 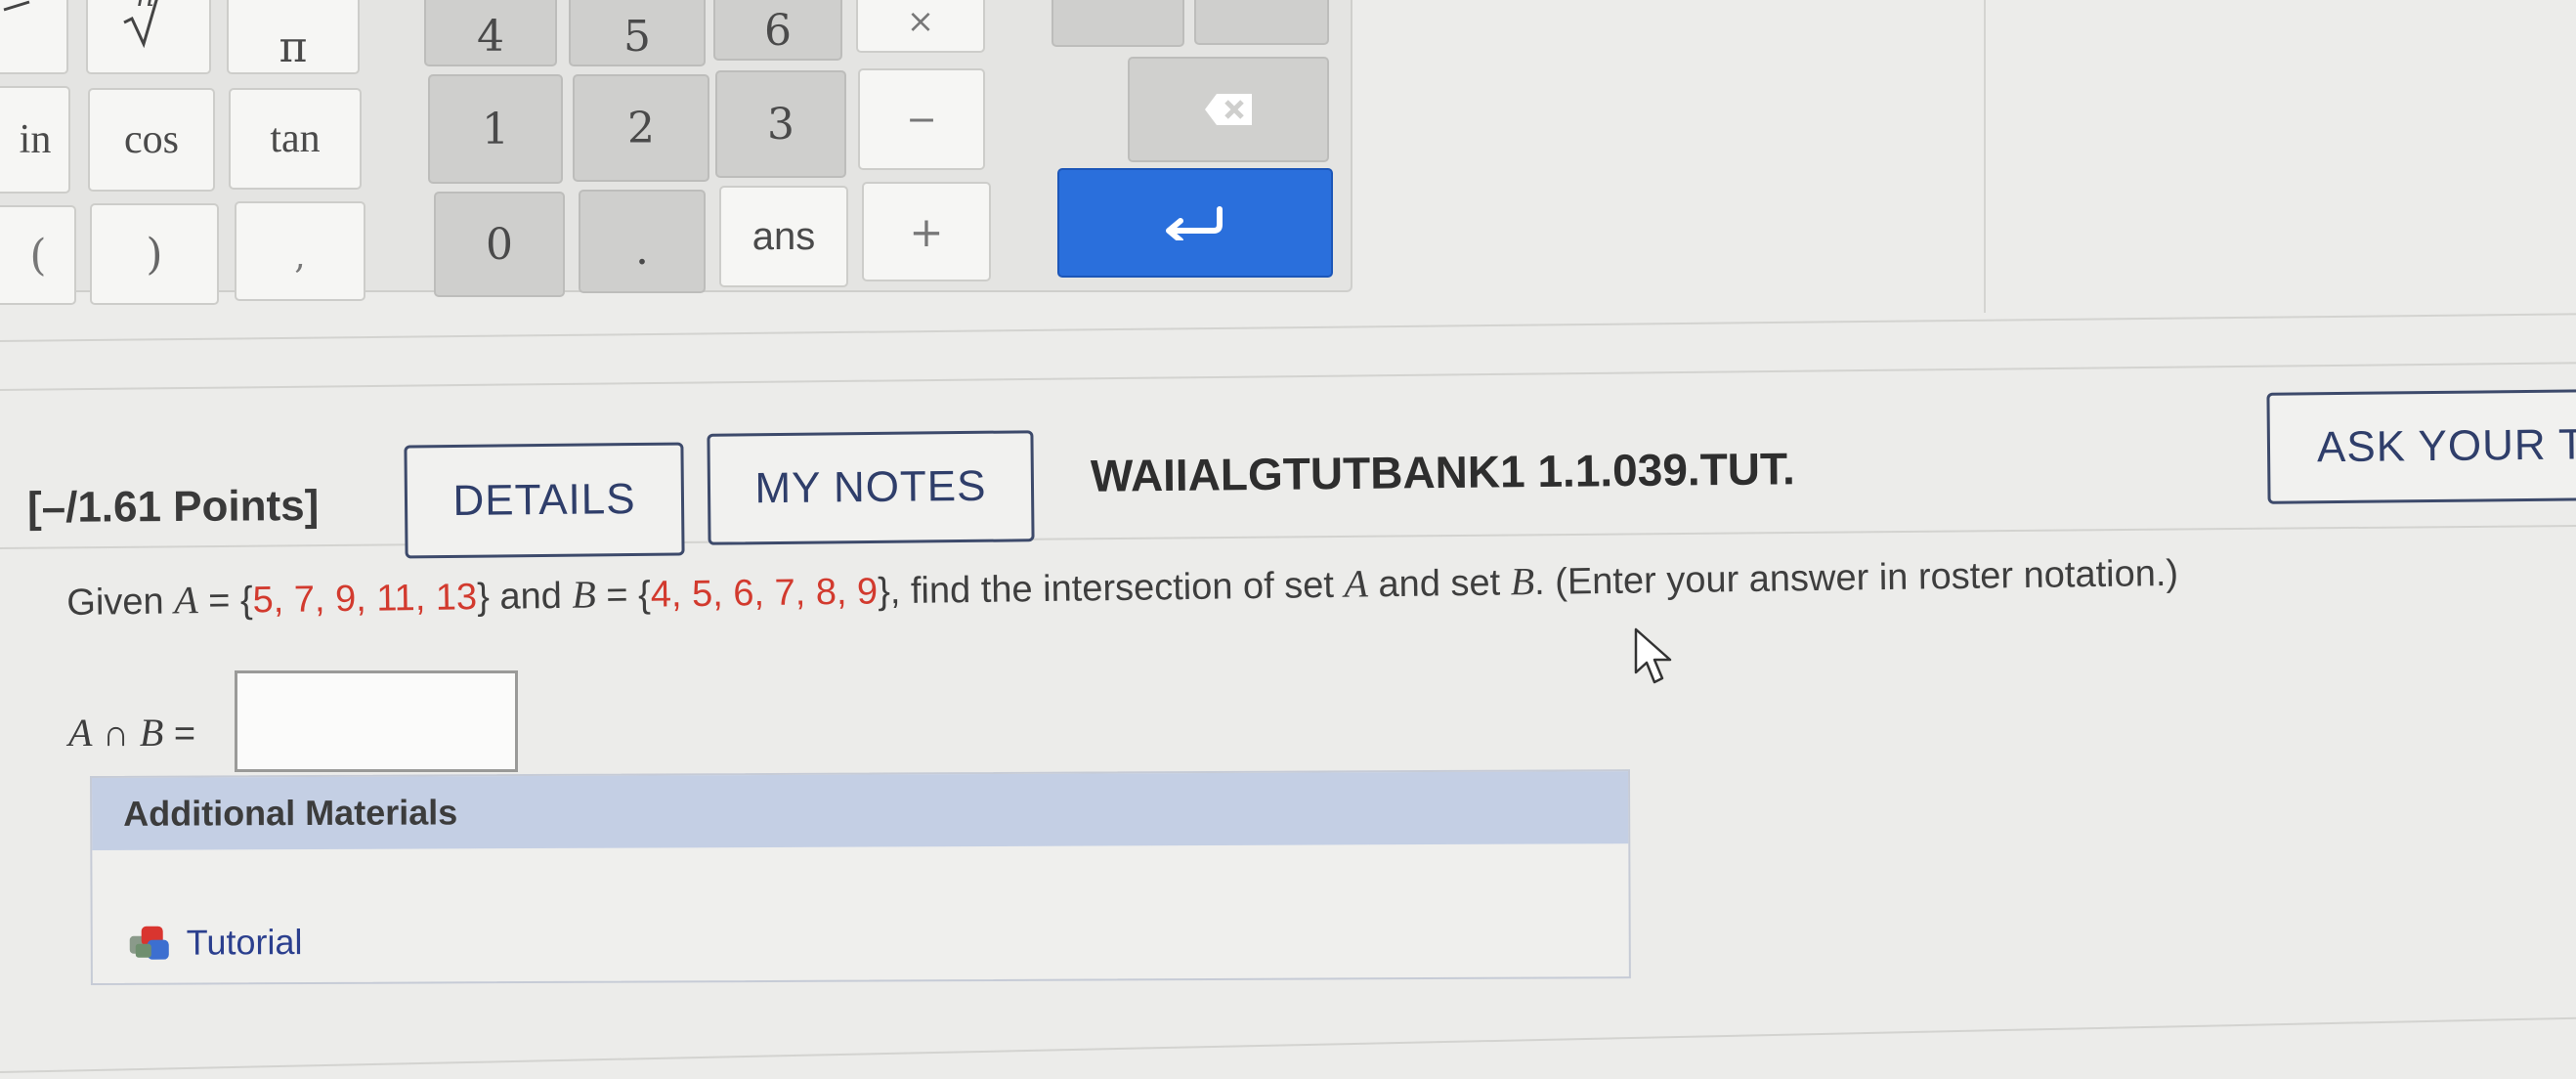 What do you see at coordinates (1443, 472) in the screenshot?
I see `question-id: WAIIALGTUTBANK1 1.1.039.TUT.` at bounding box center [1443, 472].